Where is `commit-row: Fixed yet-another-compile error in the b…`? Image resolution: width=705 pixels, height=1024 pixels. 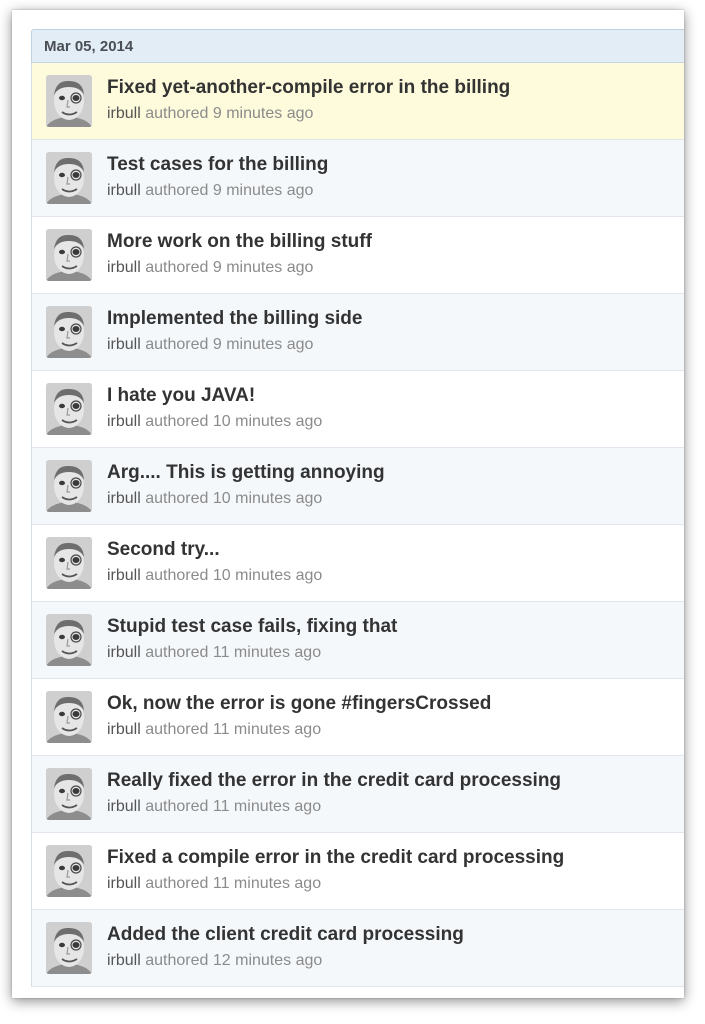
commit-row: Fixed yet-another-compile error in the b… is located at coordinates (357, 101).